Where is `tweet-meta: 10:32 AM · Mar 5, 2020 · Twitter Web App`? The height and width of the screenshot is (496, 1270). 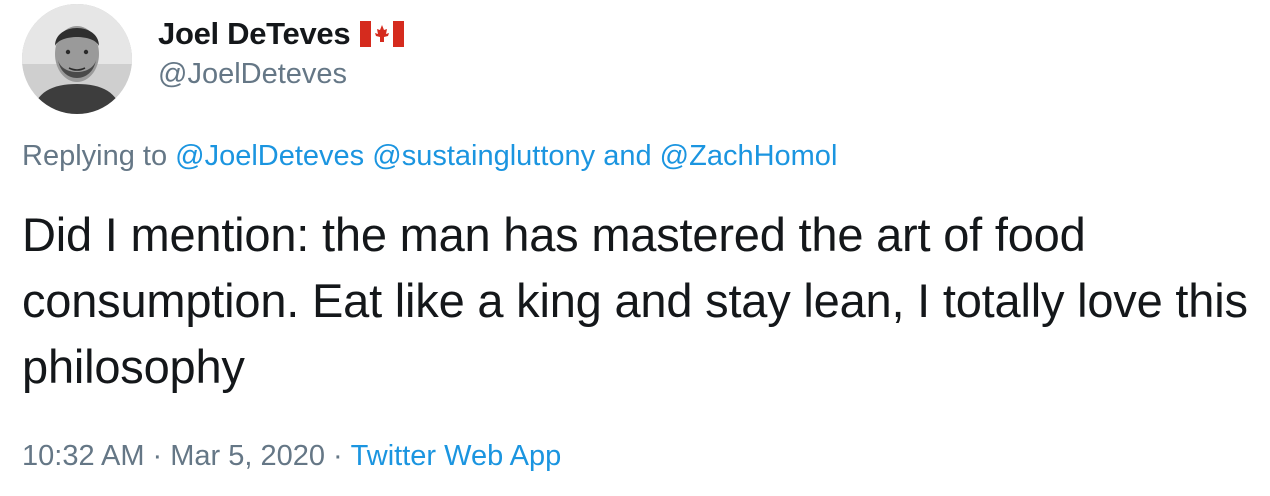 tweet-meta: 10:32 AM · Mar 5, 2020 · Twitter Web App is located at coordinates (291, 456).